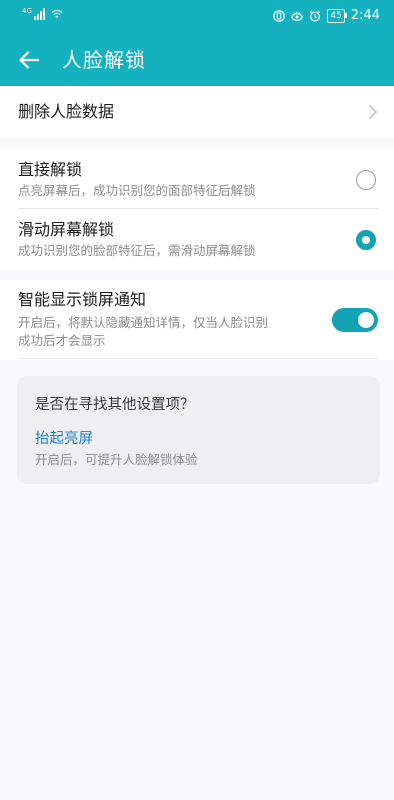 The image size is (394, 800). Describe the element at coordinates (365, 15) in the screenshot. I see `status-time: 2:44` at that location.